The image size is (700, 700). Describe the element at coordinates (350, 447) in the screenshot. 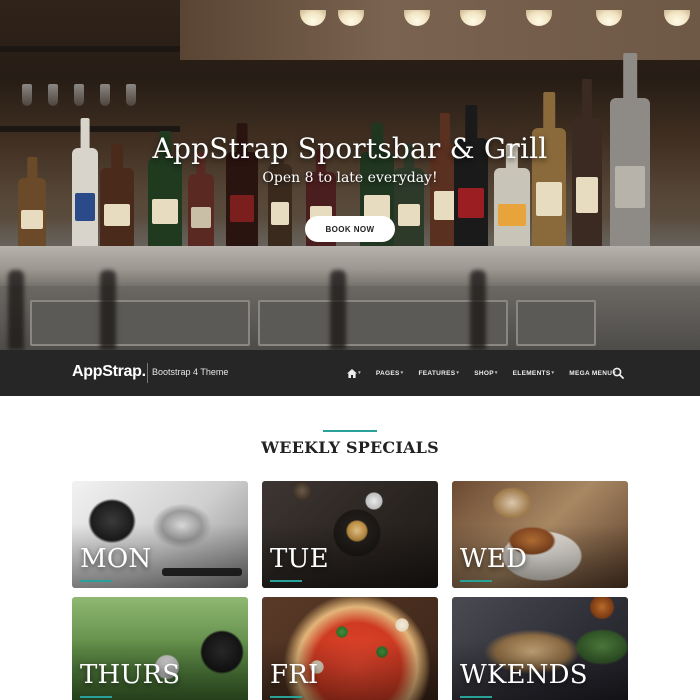

I see `section-title: WEEKLY SPECIALS` at that location.